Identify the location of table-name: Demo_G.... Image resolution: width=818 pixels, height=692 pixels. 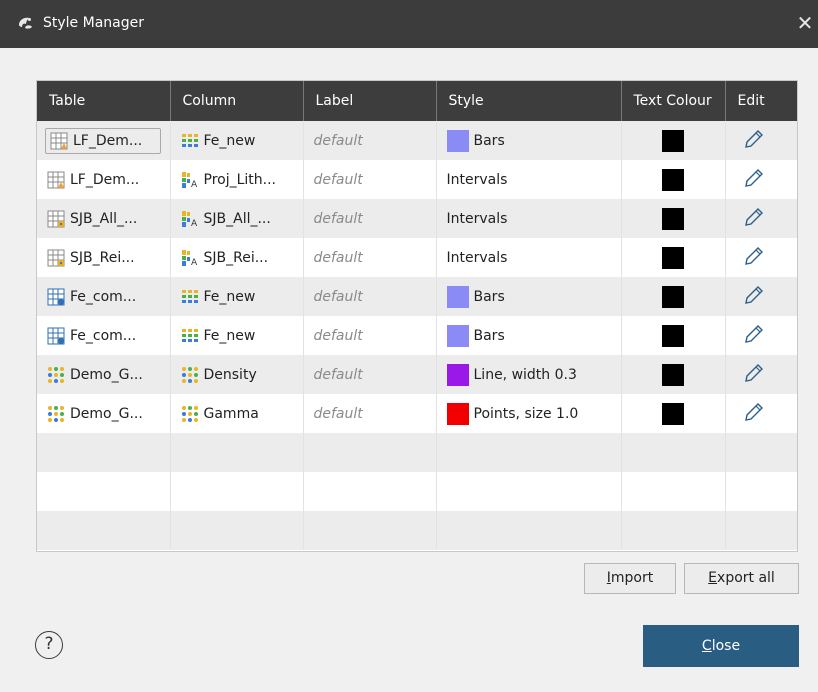
(106, 374).